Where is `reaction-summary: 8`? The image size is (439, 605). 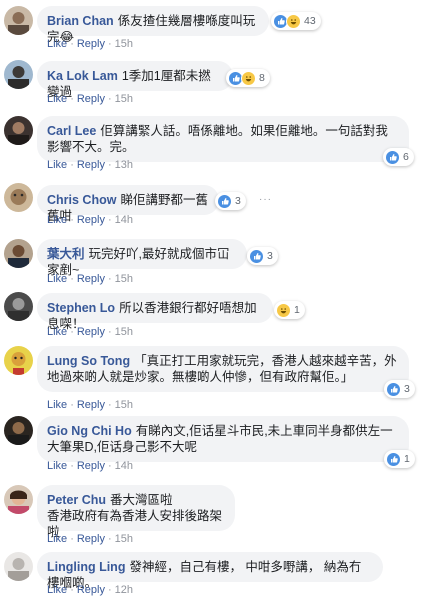 reaction-summary: 8 is located at coordinates (248, 78).